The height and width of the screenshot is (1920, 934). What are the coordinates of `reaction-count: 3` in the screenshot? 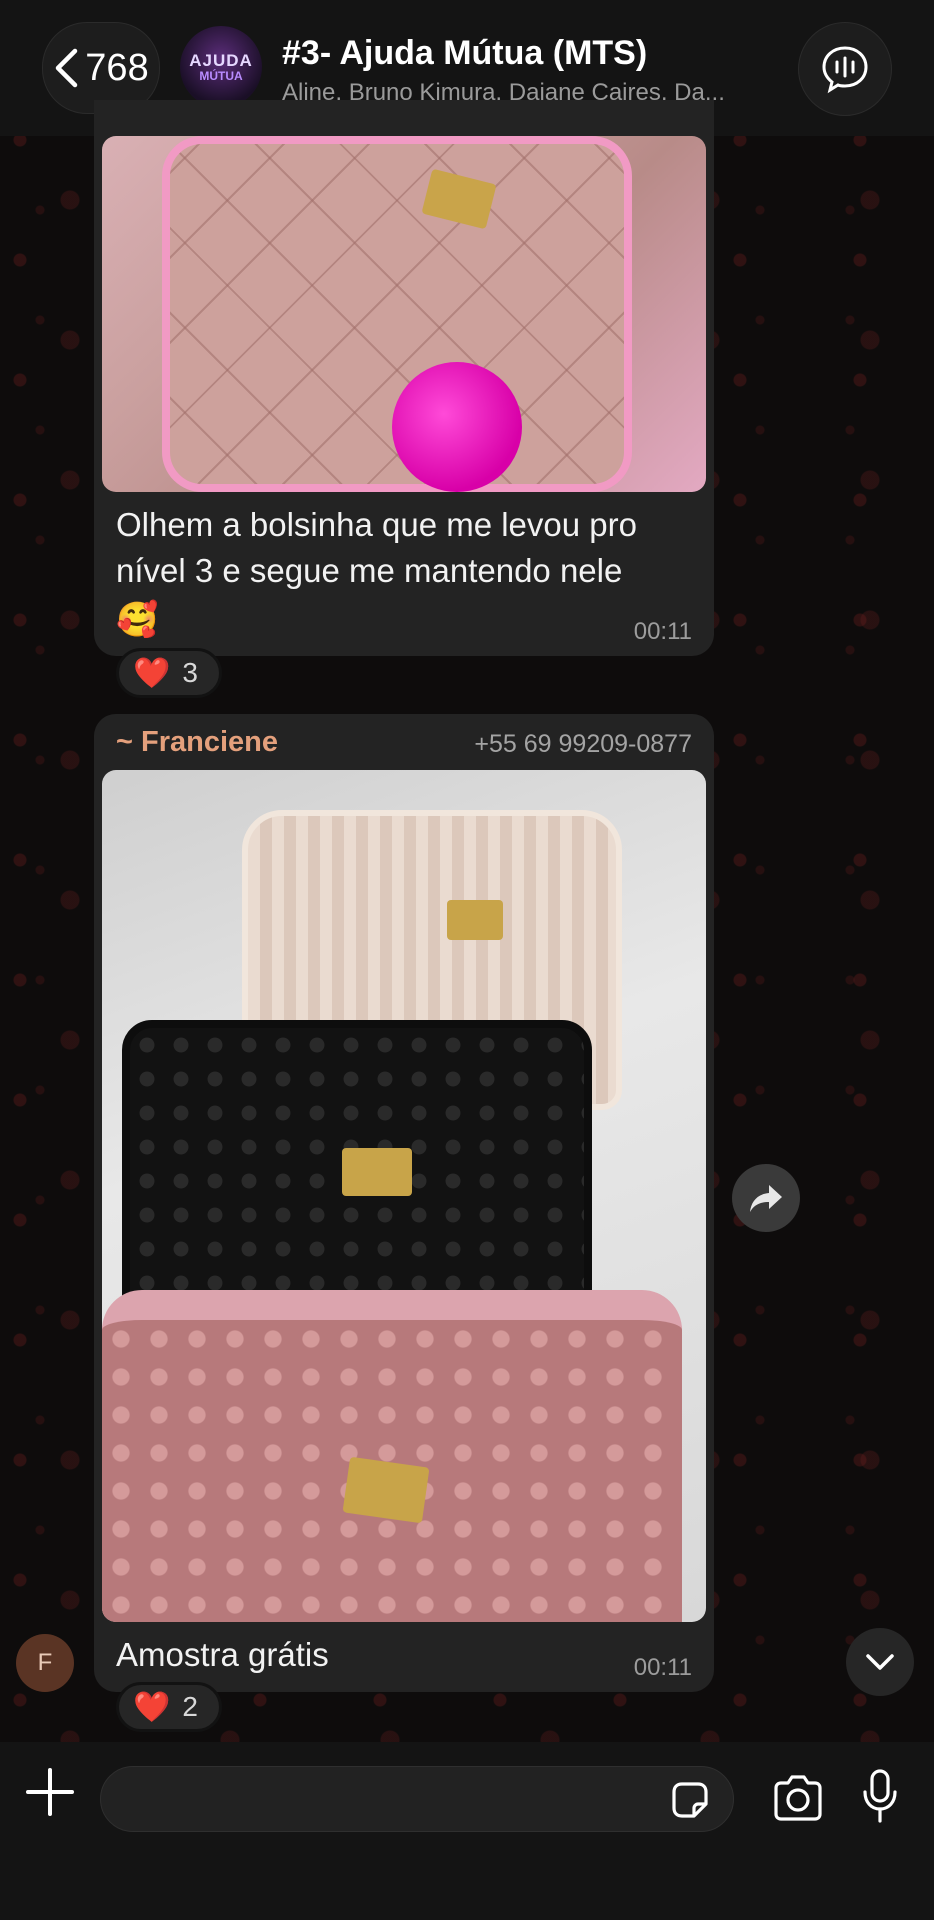 It's located at (190, 672).